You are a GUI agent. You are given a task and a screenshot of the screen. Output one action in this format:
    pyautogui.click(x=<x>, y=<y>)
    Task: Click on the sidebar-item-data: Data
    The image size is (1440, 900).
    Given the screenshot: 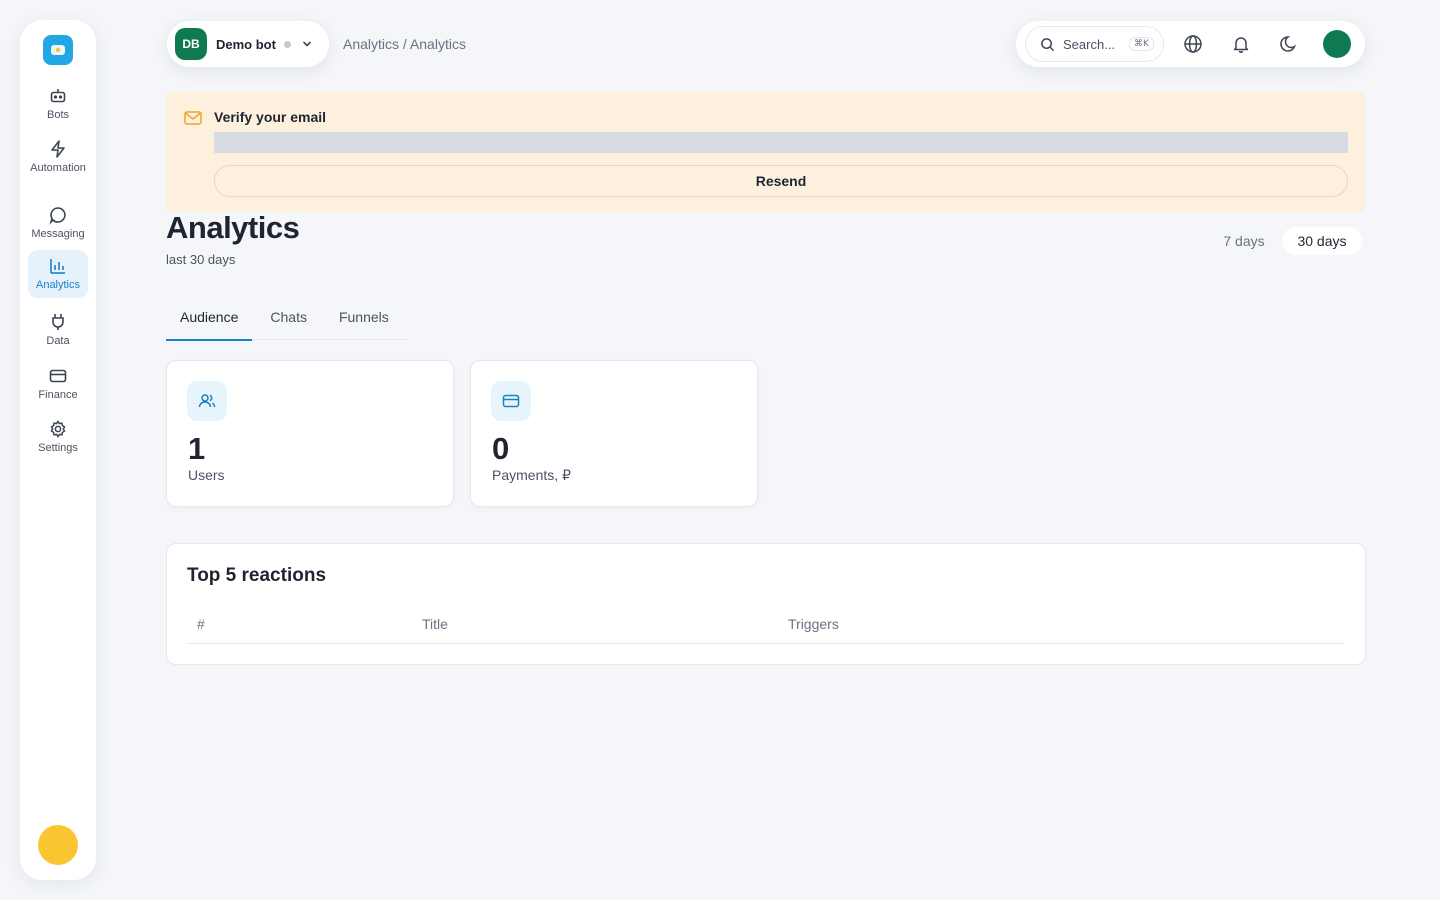 What is the action you would take?
    pyautogui.click(x=58, y=328)
    